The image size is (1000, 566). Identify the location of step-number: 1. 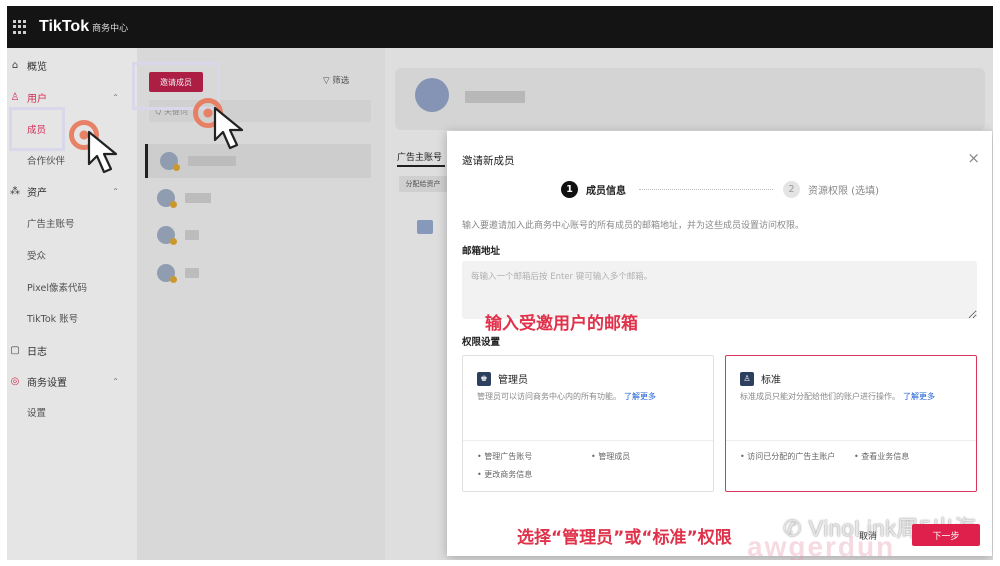
(569, 189).